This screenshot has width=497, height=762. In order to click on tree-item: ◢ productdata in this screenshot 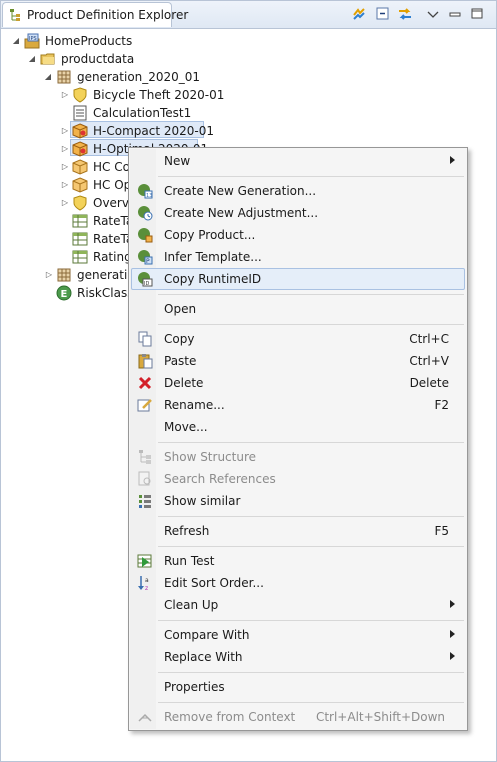, I will do `click(248, 59)`.